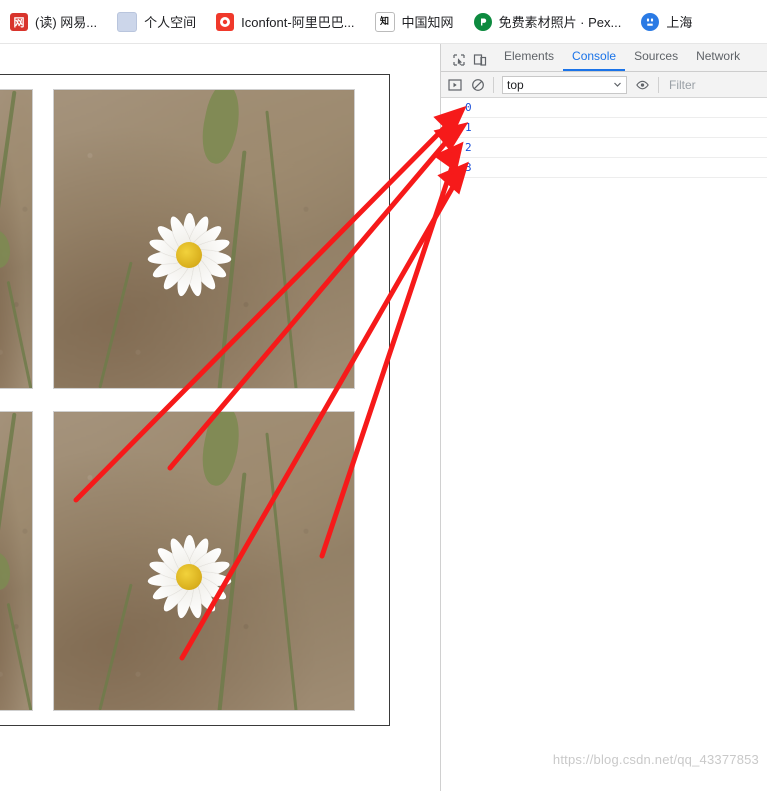  What do you see at coordinates (655, 759) in the screenshot?
I see `watermark-text: https://blog.csdn.net/qq_43377853` at bounding box center [655, 759].